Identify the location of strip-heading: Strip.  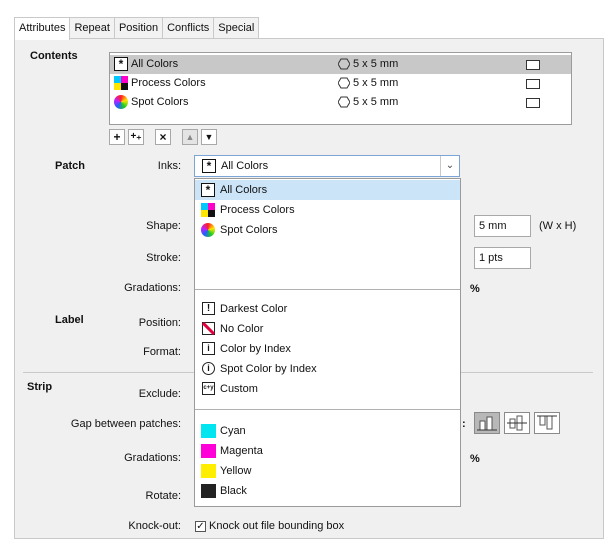
(40, 387).